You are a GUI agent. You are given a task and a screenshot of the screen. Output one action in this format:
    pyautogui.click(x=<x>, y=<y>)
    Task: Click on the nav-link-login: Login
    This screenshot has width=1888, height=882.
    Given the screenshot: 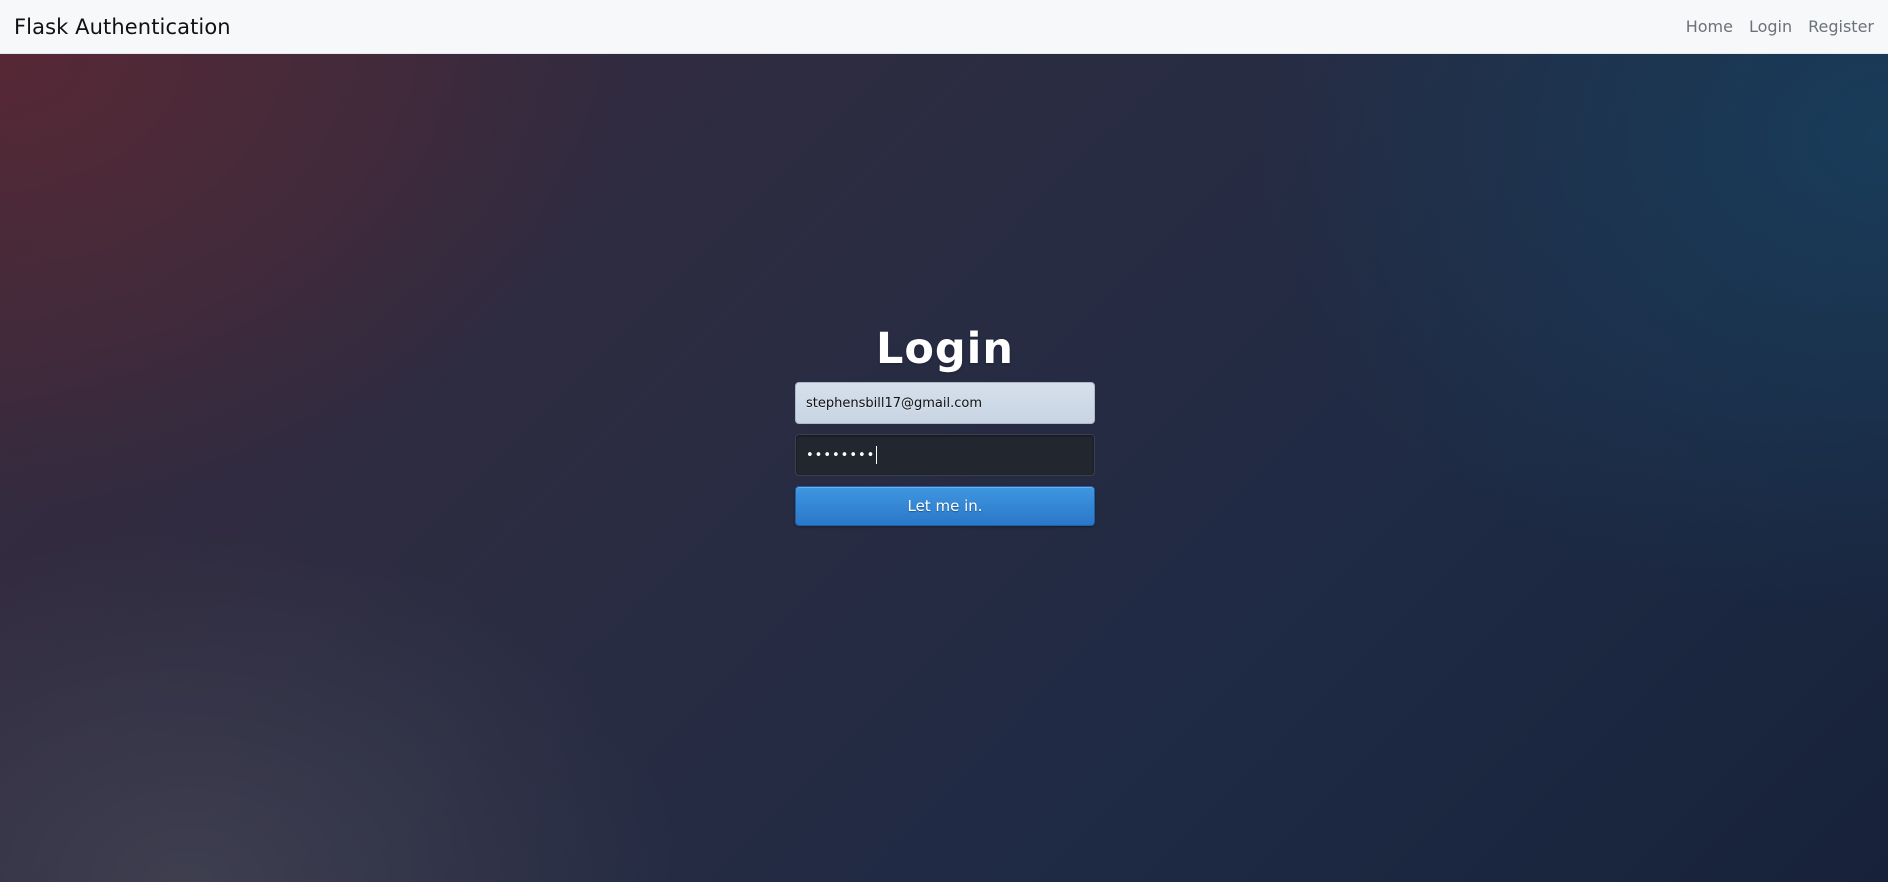 What is the action you would take?
    pyautogui.click(x=1770, y=26)
    